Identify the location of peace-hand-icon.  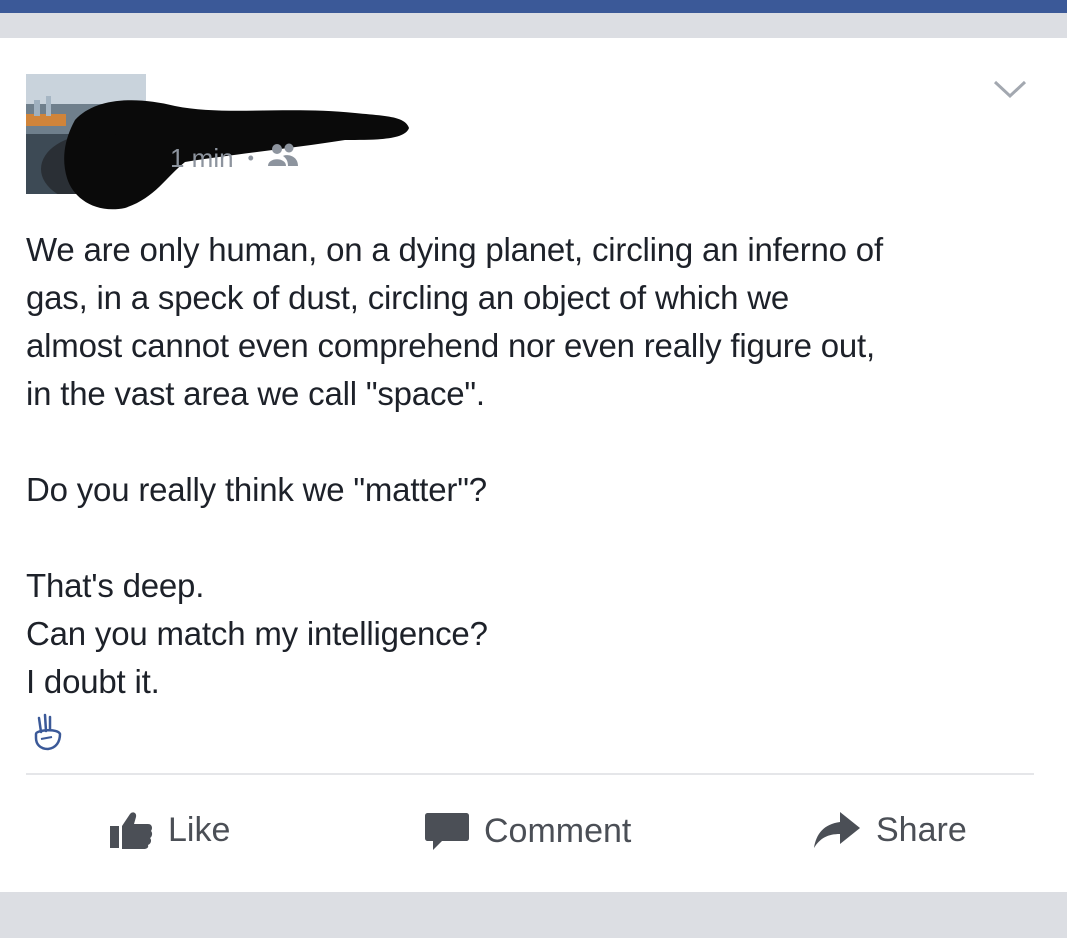
(48, 732).